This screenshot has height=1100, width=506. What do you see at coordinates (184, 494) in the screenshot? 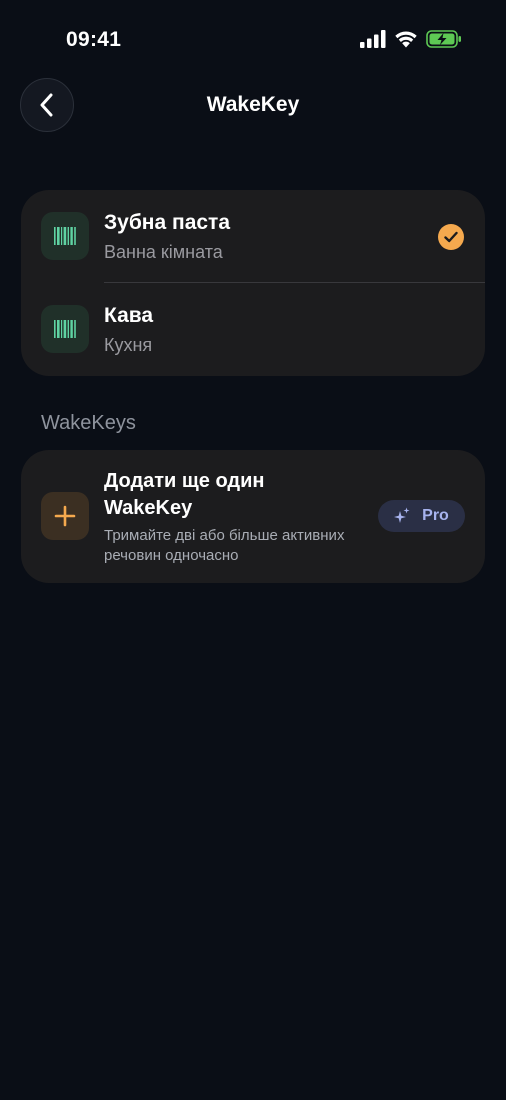
I see `add-wakekey-title: Додати ще один WakeKey` at bounding box center [184, 494].